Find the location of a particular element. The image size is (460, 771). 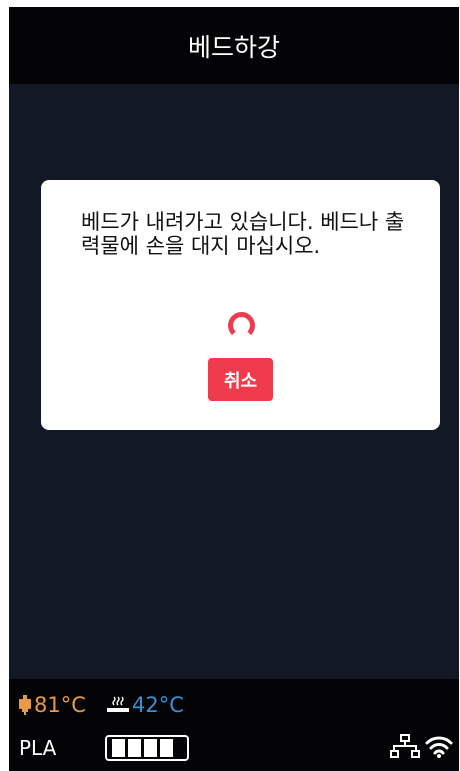

wifi-icon is located at coordinates (439, 747).